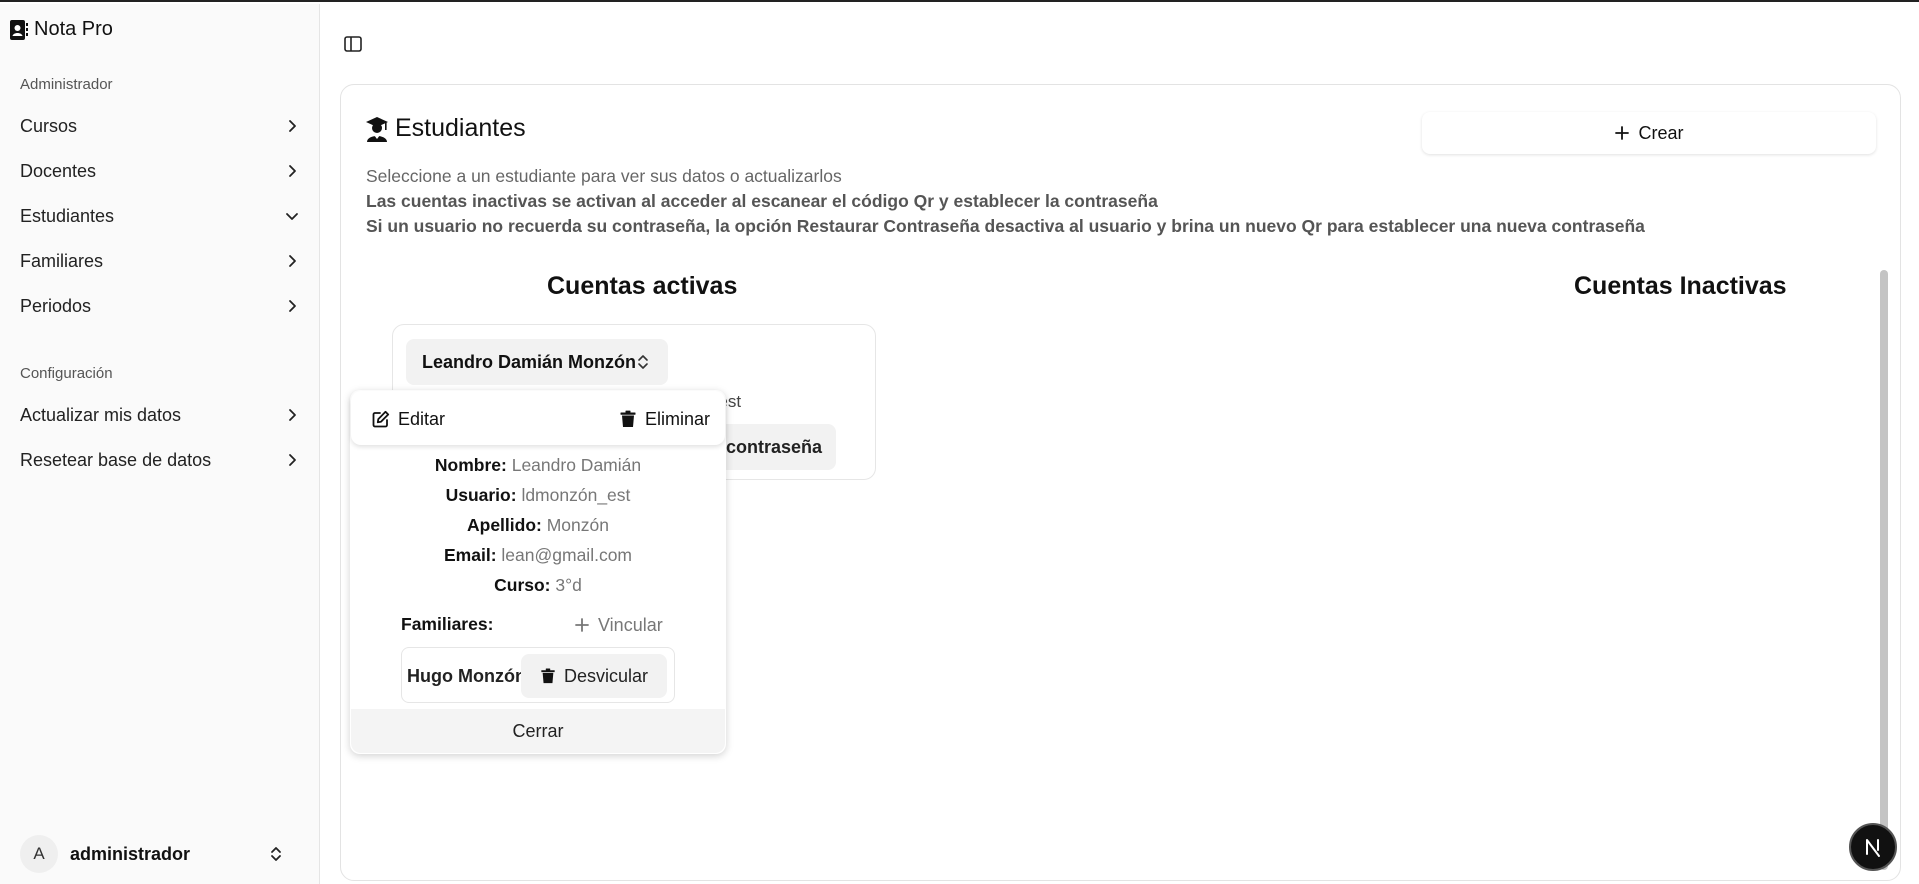  Describe the element at coordinates (101, 414) in the screenshot. I see `sidebar-item-label: Actualizar mis datos` at that location.